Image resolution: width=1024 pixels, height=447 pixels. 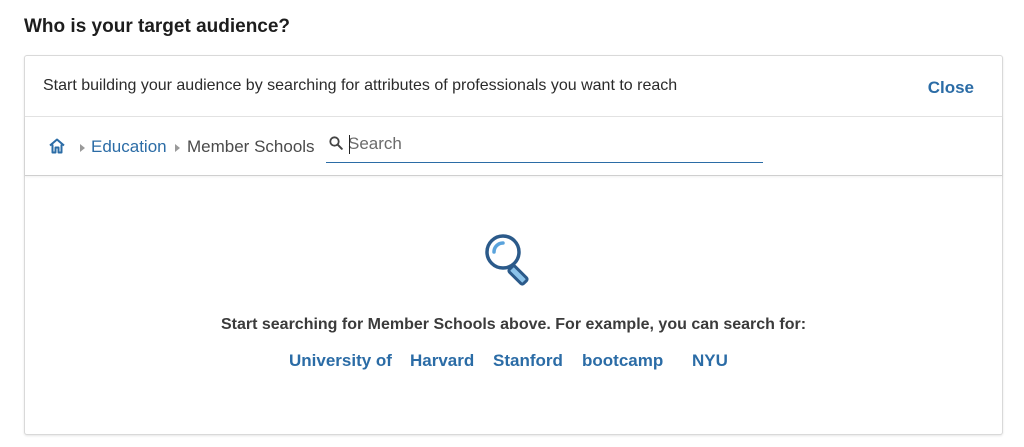 I want to click on breadcrumb: Education Member Schools, so click(x=513, y=146).